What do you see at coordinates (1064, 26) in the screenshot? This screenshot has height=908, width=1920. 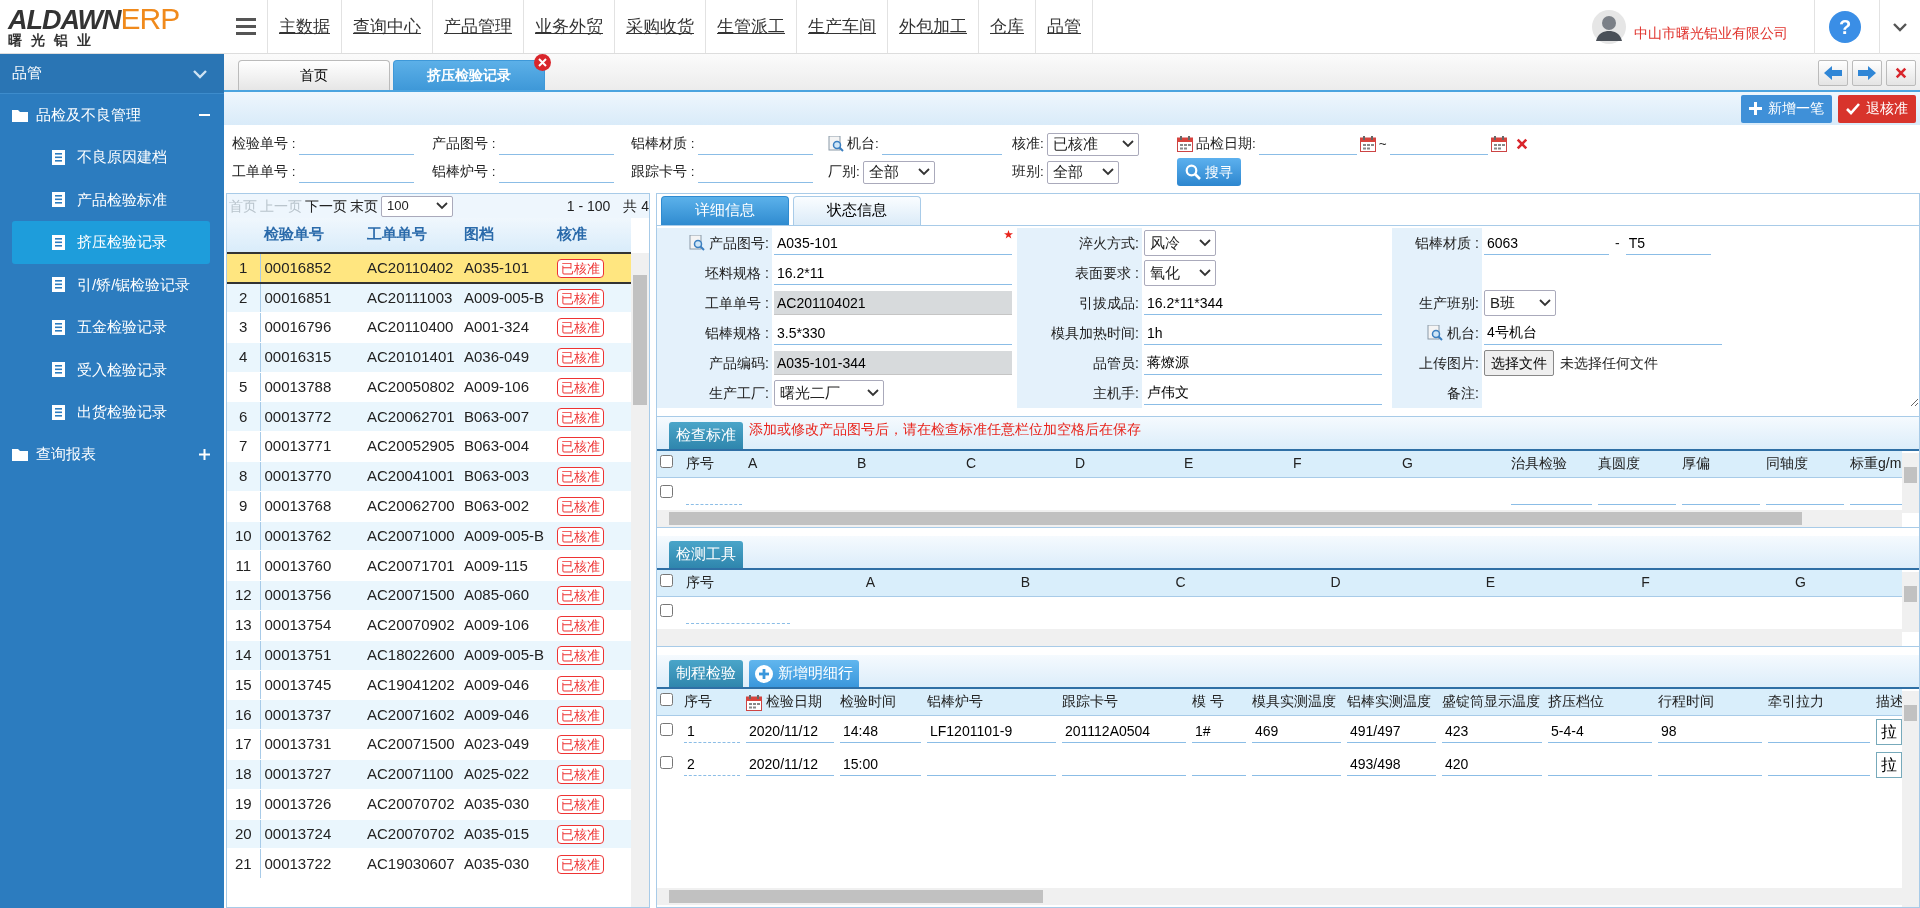 I see `menu-item: 品管` at bounding box center [1064, 26].